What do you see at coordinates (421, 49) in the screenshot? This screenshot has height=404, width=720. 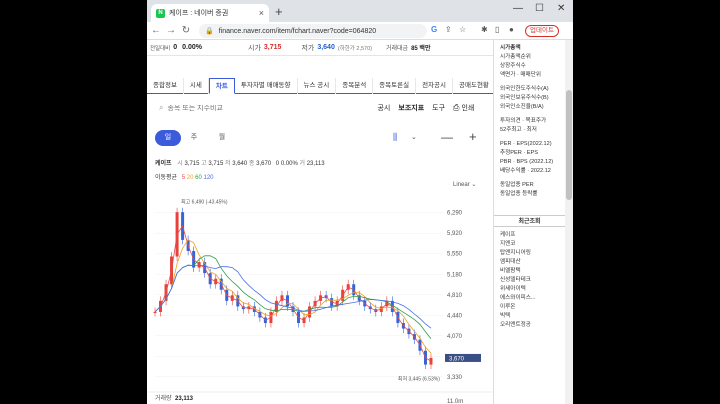 I see `volume-amount-value: 85 백만` at bounding box center [421, 49].